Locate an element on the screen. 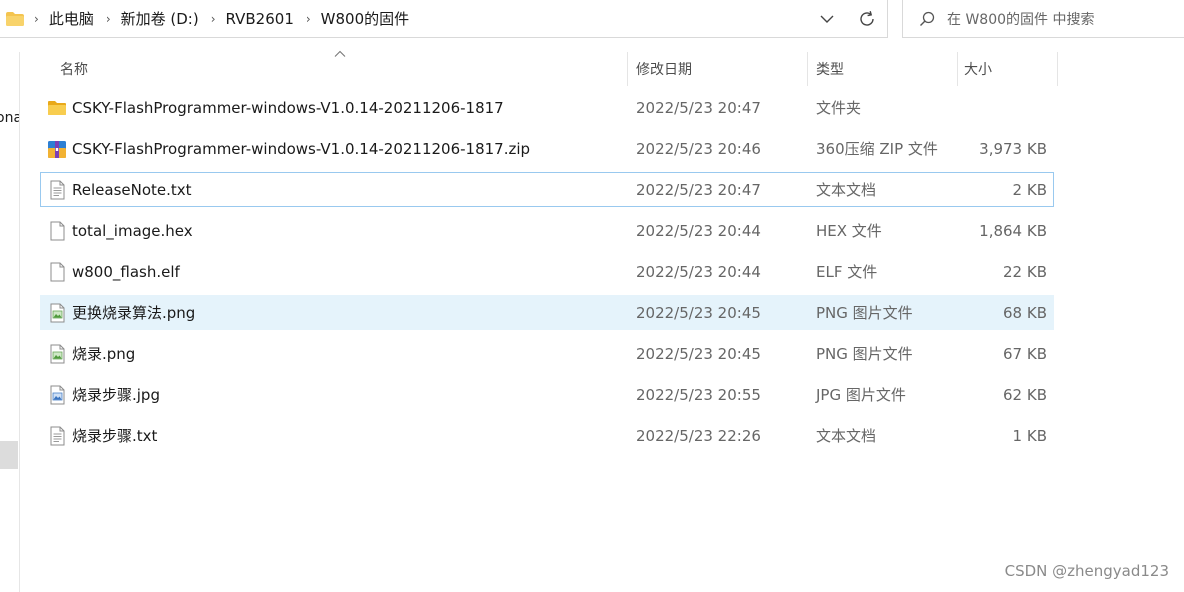  toolbar-gap is located at coordinates (895, 19).